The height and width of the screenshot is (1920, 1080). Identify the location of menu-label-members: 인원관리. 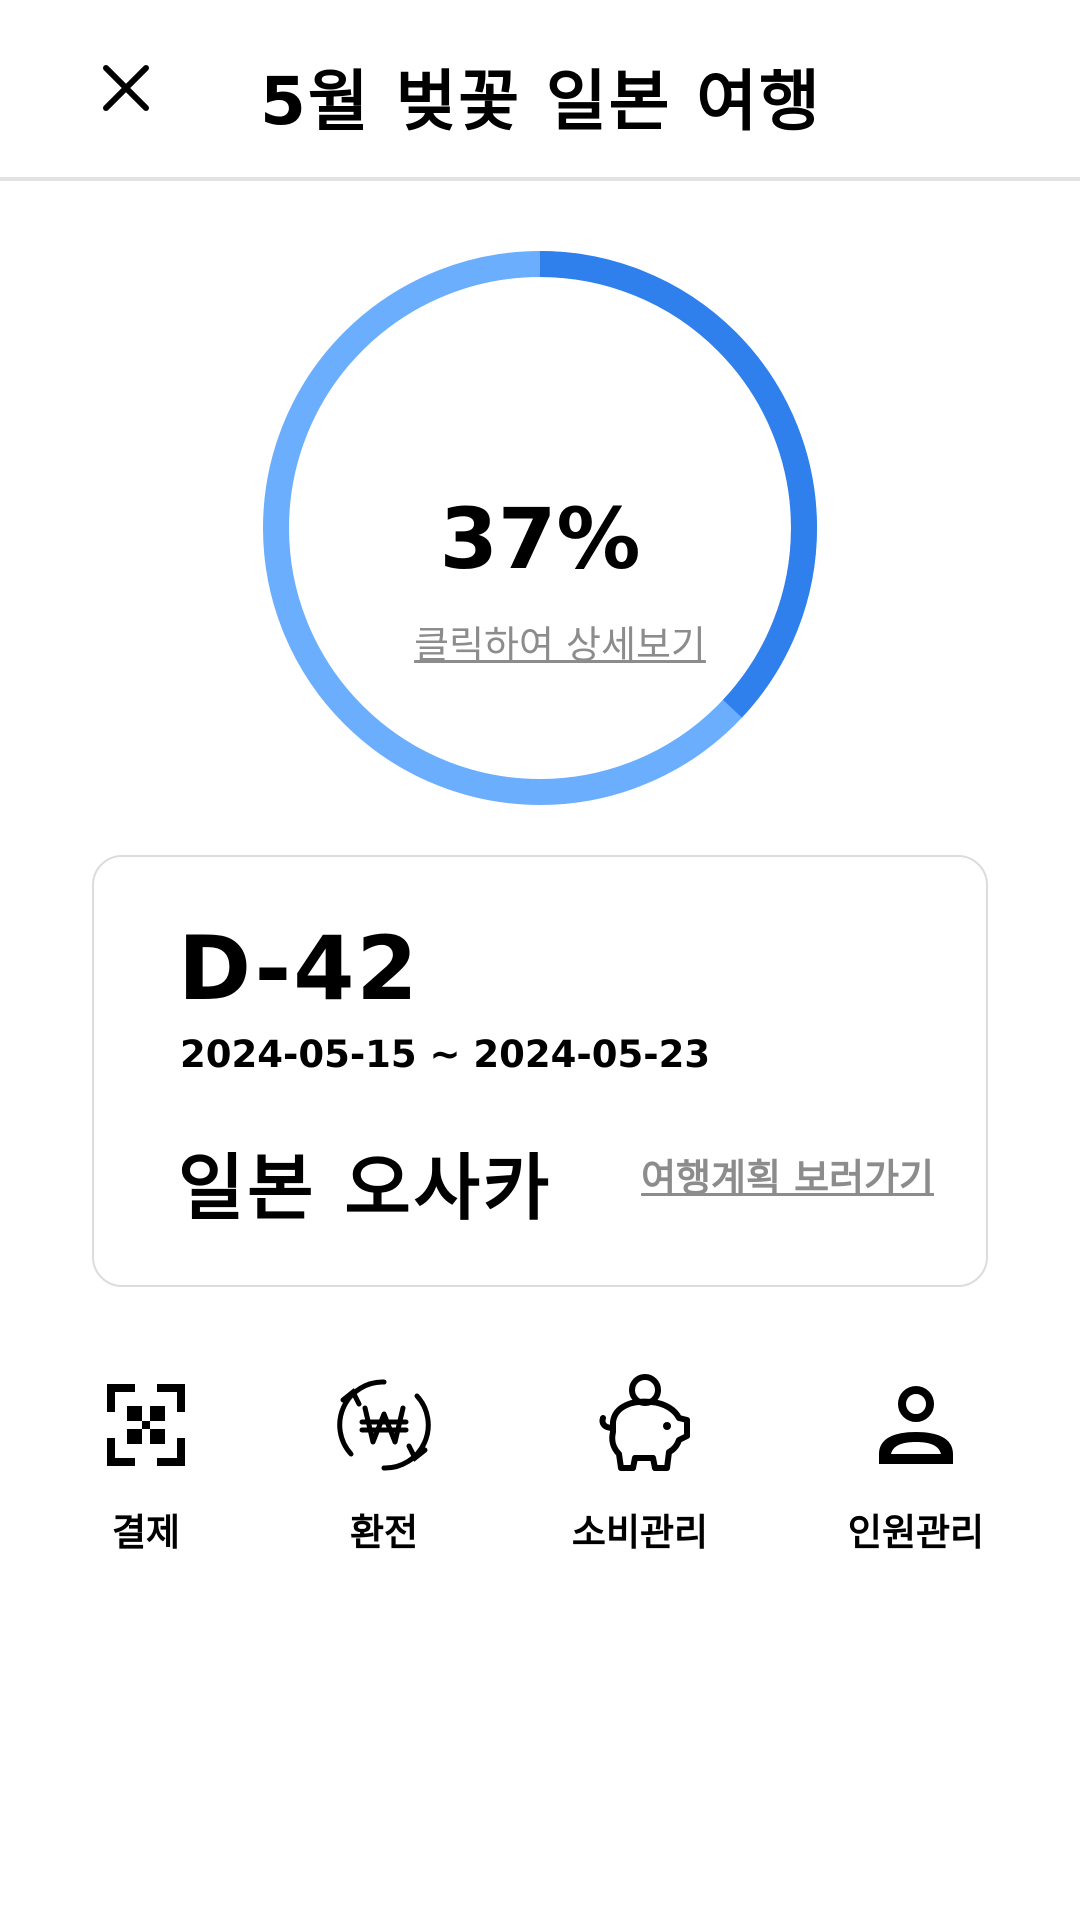
(916, 1532).